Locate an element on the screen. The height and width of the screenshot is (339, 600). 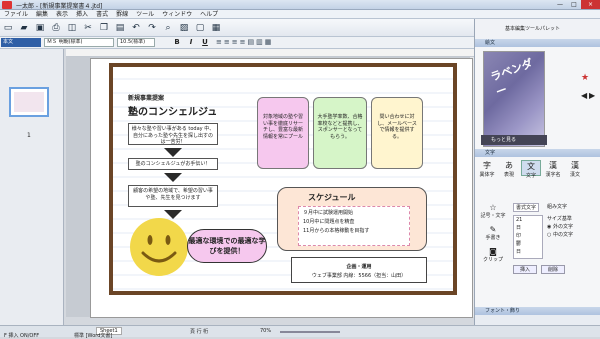
kanbun-tool: 漢漢文 is located at coordinates (575, 169).